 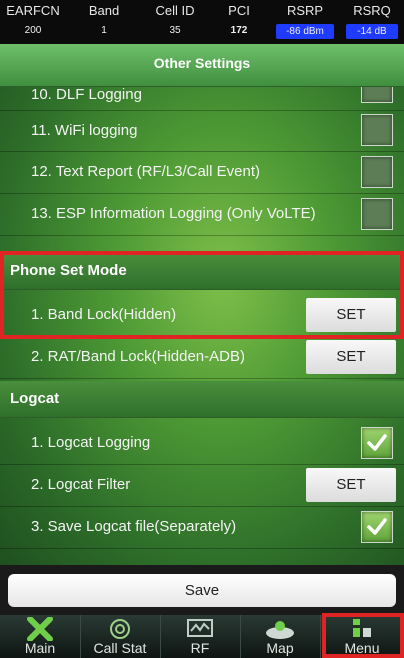 What do you see at coordinates (305, 22) in the screenshot?
I see `status-rsrp: RSRP -86 dBm` at bounding box center [305, 22].